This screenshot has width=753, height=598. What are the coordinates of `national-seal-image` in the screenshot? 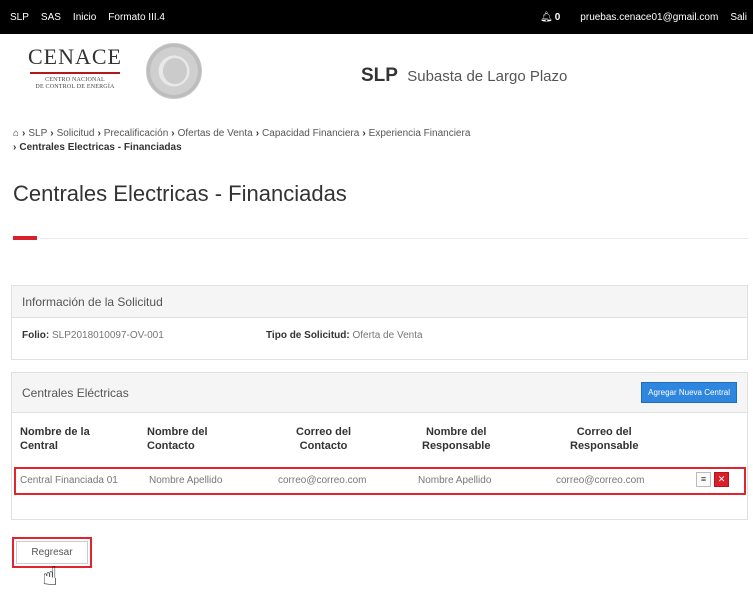 It's located at (174, 71).